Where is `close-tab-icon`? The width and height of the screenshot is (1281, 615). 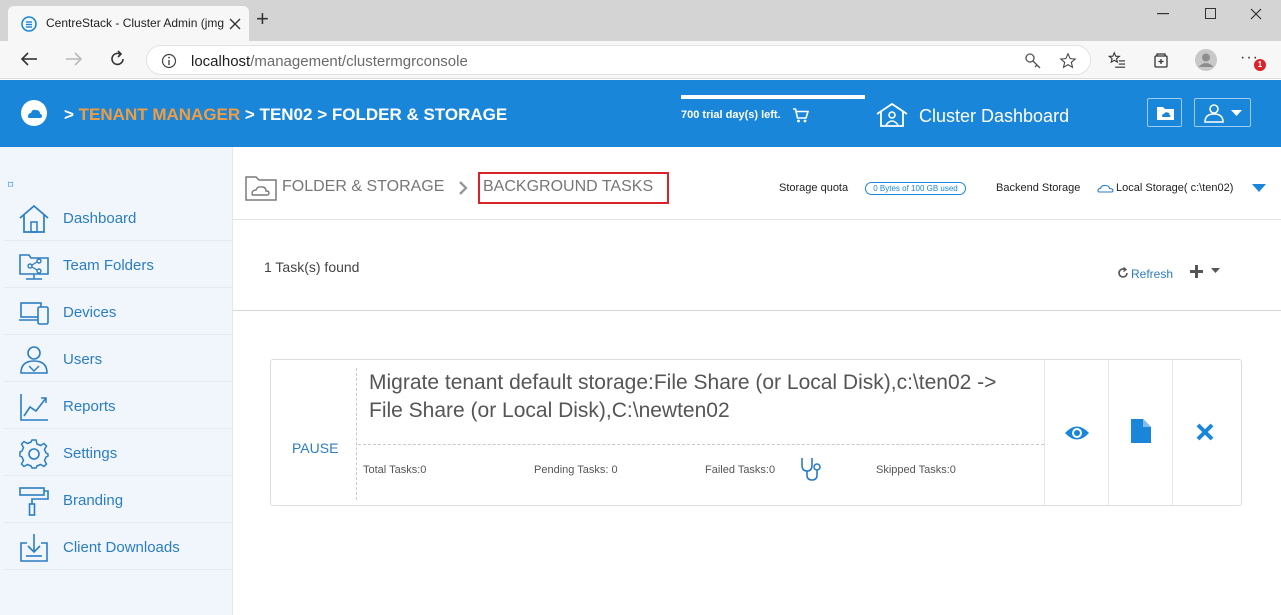
close-tab-icon is located at coordinates (235, 24).